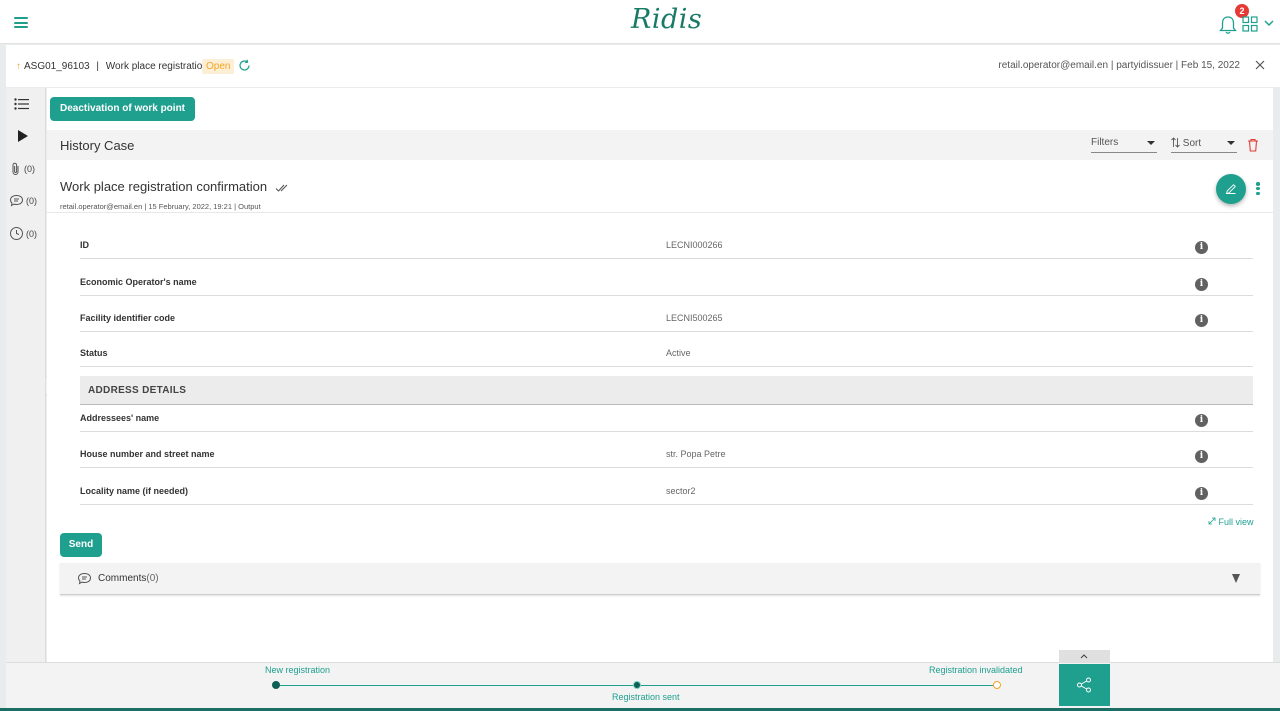 The image size is (1280, 711). Describe the element at coordinates (26, 375) in the screenshot. I see `left-rail: (0) (0) (0)` at that location.